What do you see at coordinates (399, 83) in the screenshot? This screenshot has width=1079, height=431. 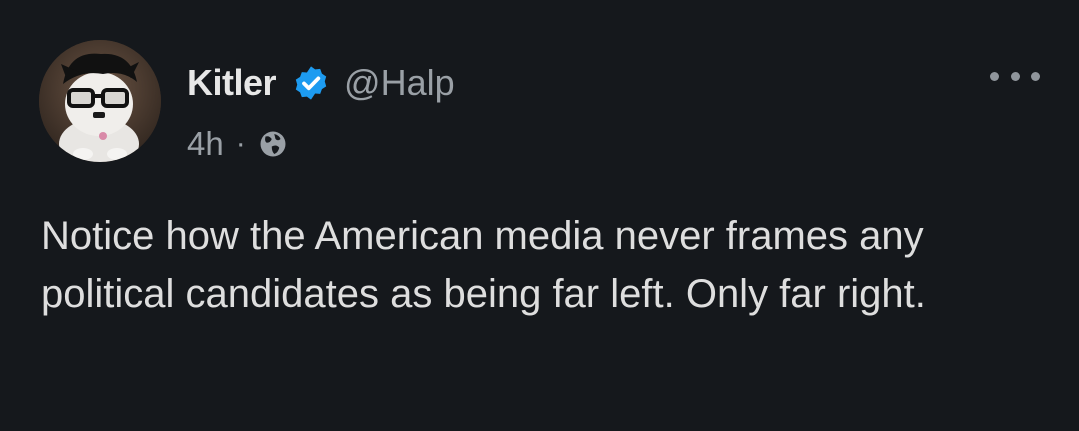 I see `user-handle: @Halp` at bounding box center [399, 83].